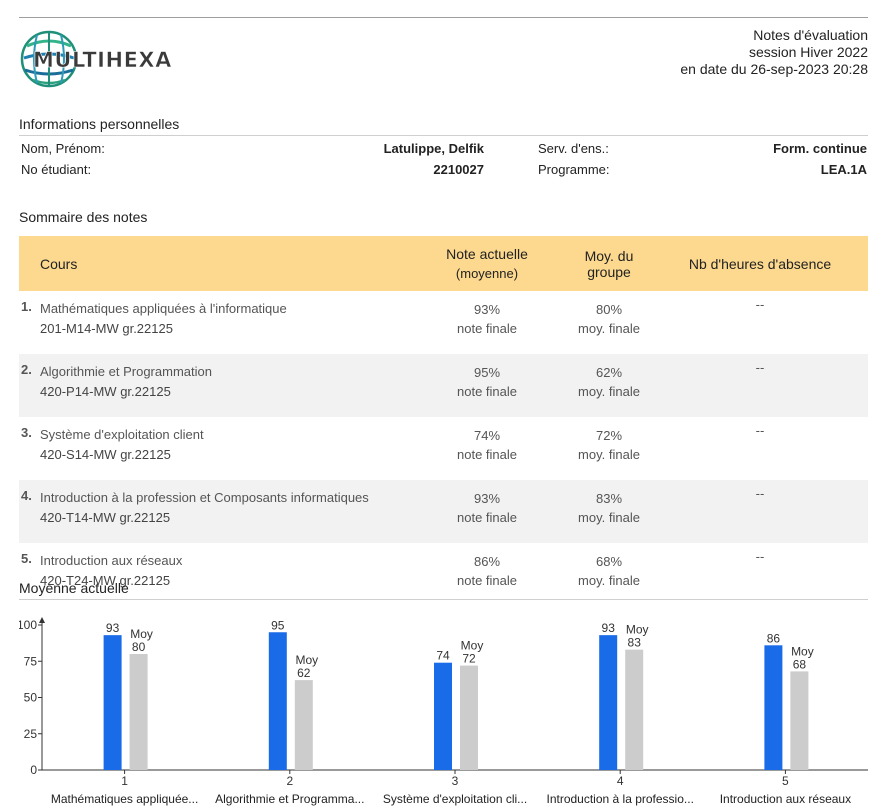 This screenshot has width=880, height=812. What do you see at coordinates (458, 169) in the screenshot?
I see `id-value: 2210027` at bounding box center [458, 169].